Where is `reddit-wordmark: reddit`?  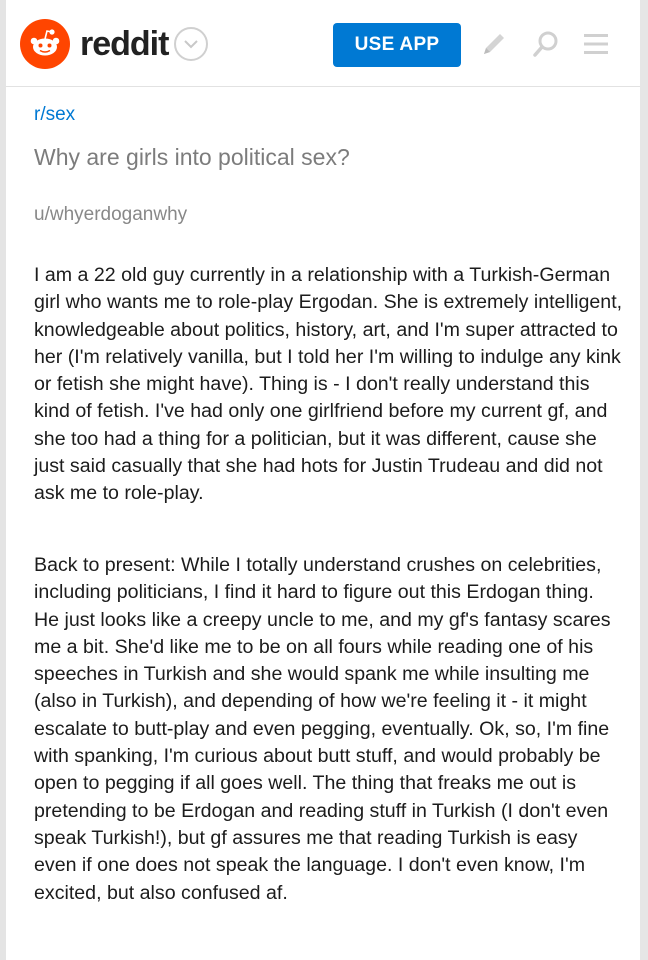
reddit-wordmark: reddit is located at coordinates (124, 43).